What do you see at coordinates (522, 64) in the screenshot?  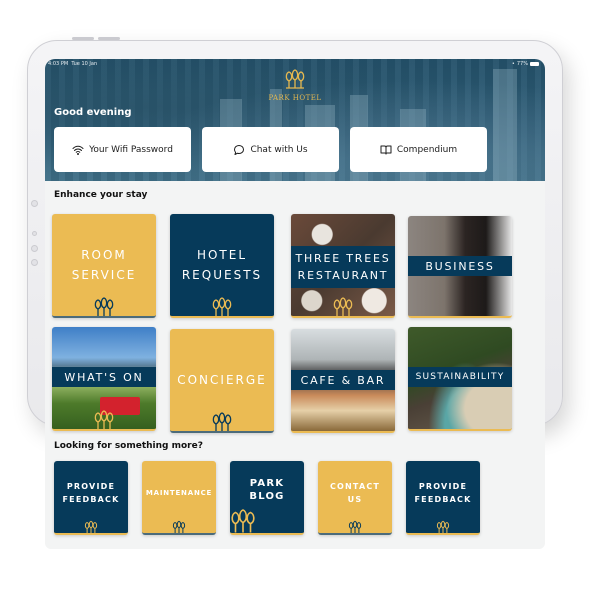 I see `battery-percent: 77%` at bounding box center [522, 64].